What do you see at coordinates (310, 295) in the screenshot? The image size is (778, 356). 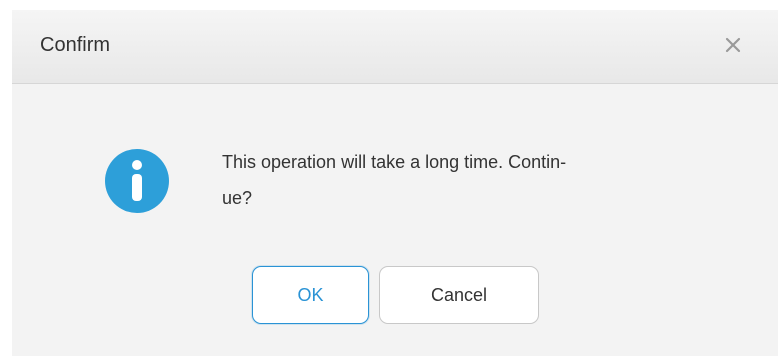 I see `ok-button: OK` at bounding box center [310, 295].